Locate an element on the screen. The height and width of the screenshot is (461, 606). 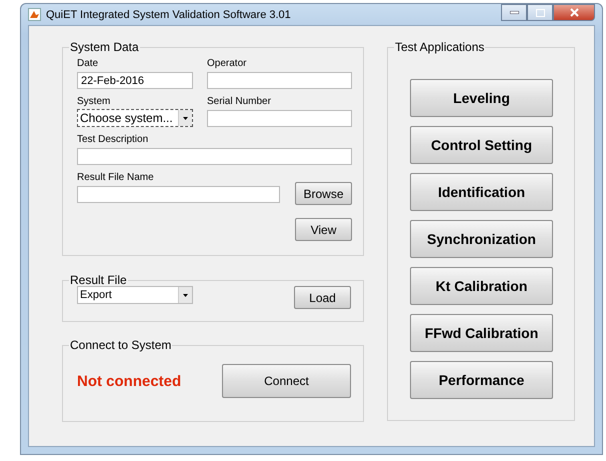
result-file-name-field is located at coordinates (178, 194).